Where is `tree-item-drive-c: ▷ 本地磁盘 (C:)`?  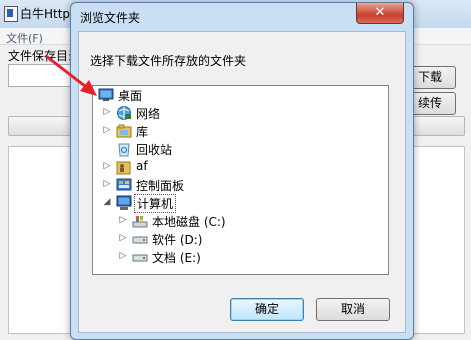
tree-item-drive-c: ▷ 本地磁盘 (C:) is located at coordinates (219, 221).